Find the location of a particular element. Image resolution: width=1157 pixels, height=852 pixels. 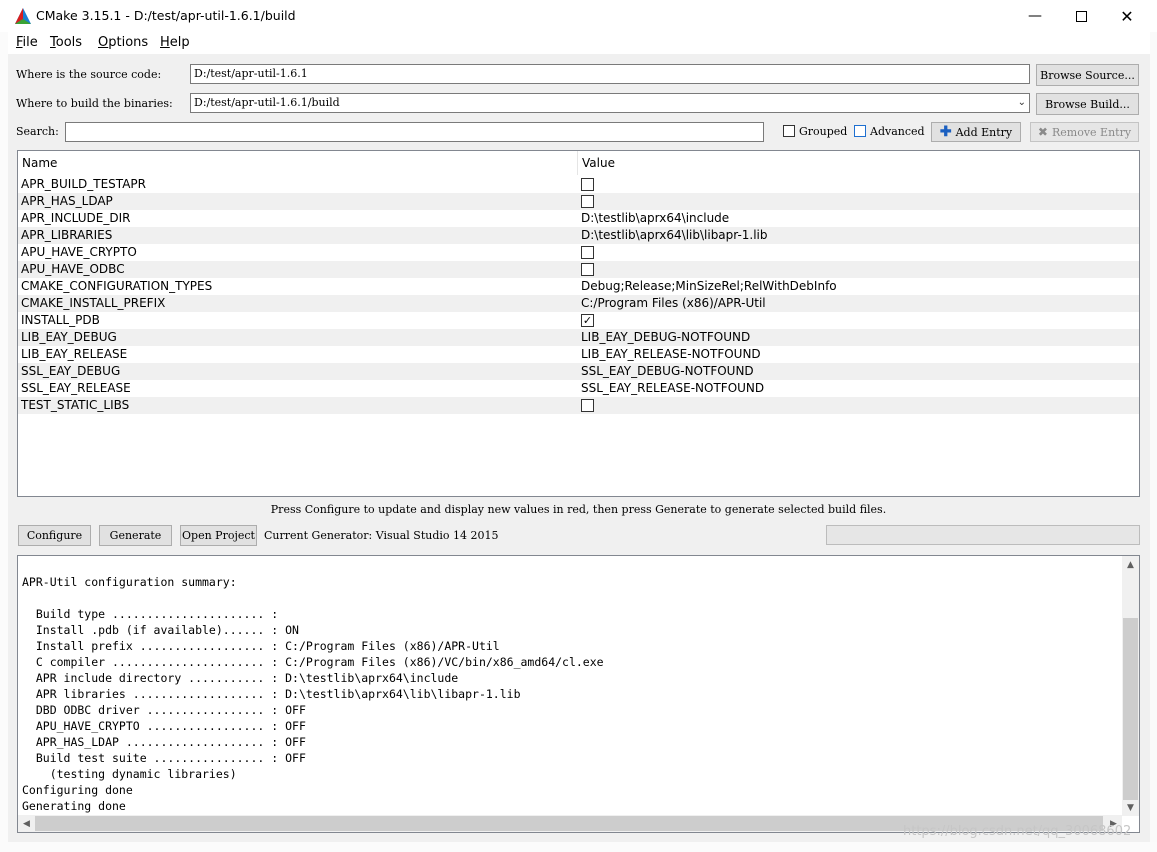

open-project-button: Open Project is located at coordinates (218, 535).